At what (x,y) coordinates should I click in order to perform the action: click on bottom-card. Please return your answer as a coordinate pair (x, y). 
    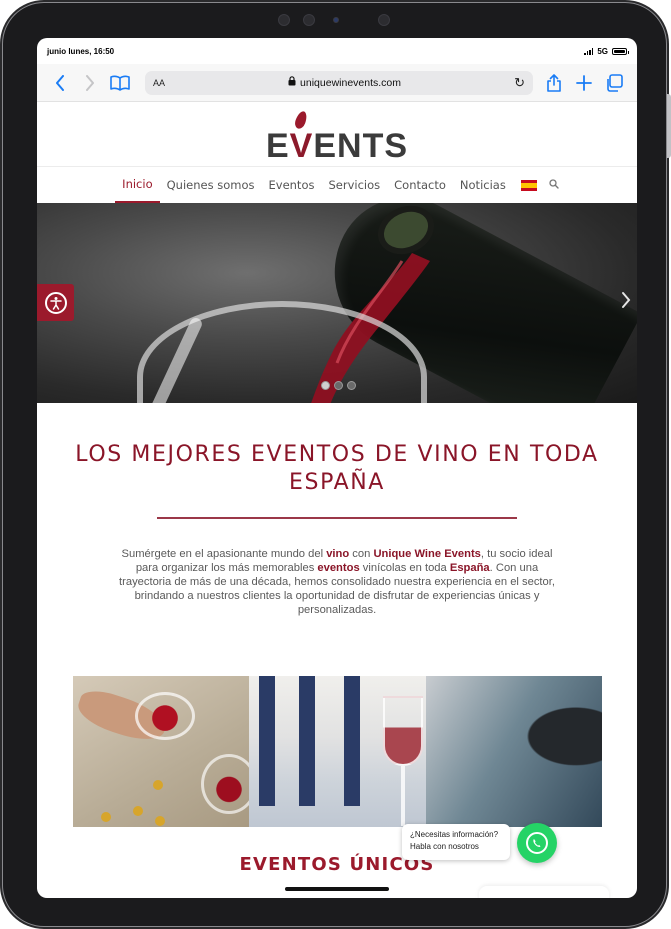
    Looking at the image, I should click on (544, 892).